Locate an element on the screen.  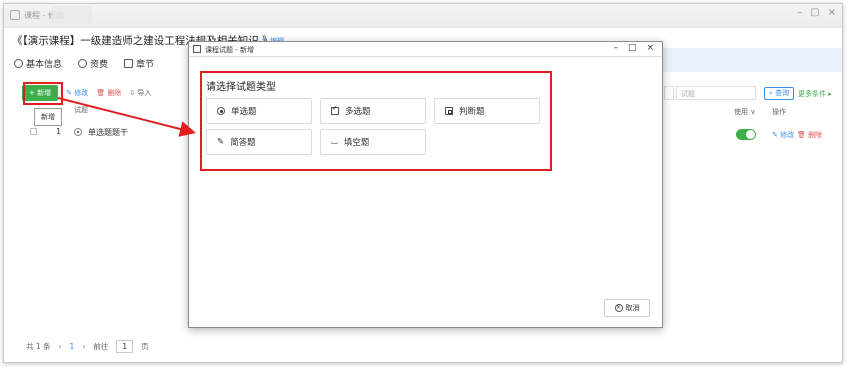
maximize-icon: □ is located at coordinates (632, 48).